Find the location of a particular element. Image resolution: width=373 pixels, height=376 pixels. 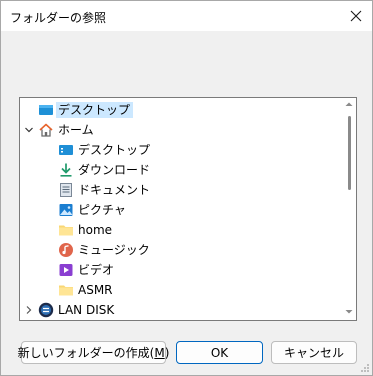

close-icon is located at coordinates (356, 16).